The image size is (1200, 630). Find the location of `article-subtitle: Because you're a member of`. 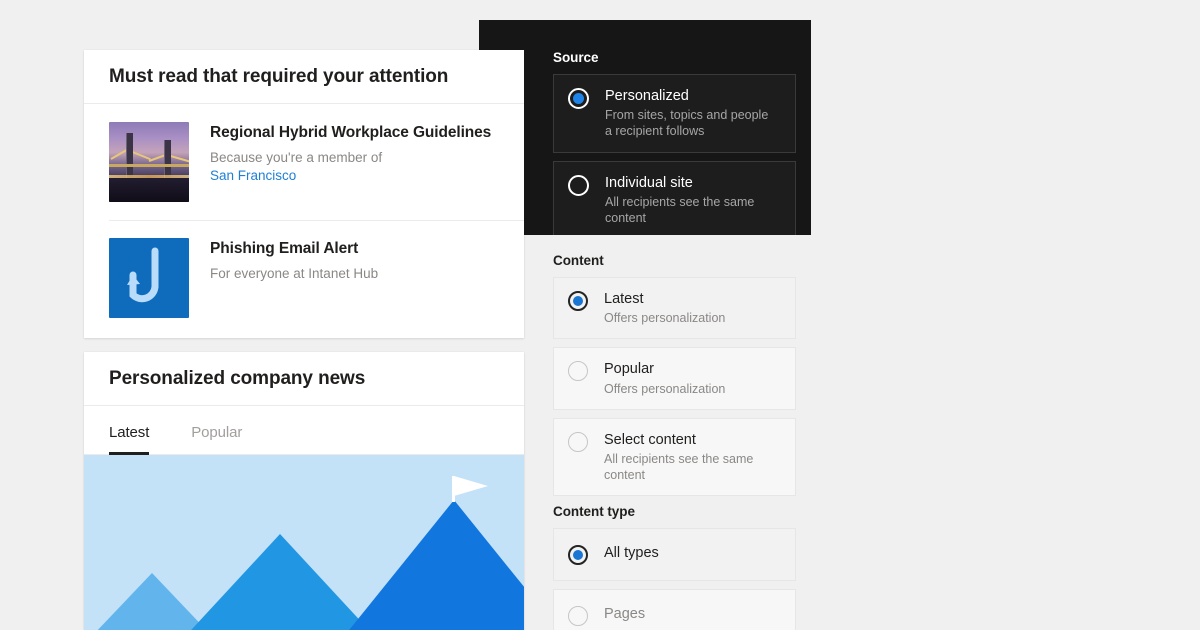

article-subtitle: Because you're a member of is located at coordinates (296, 158).